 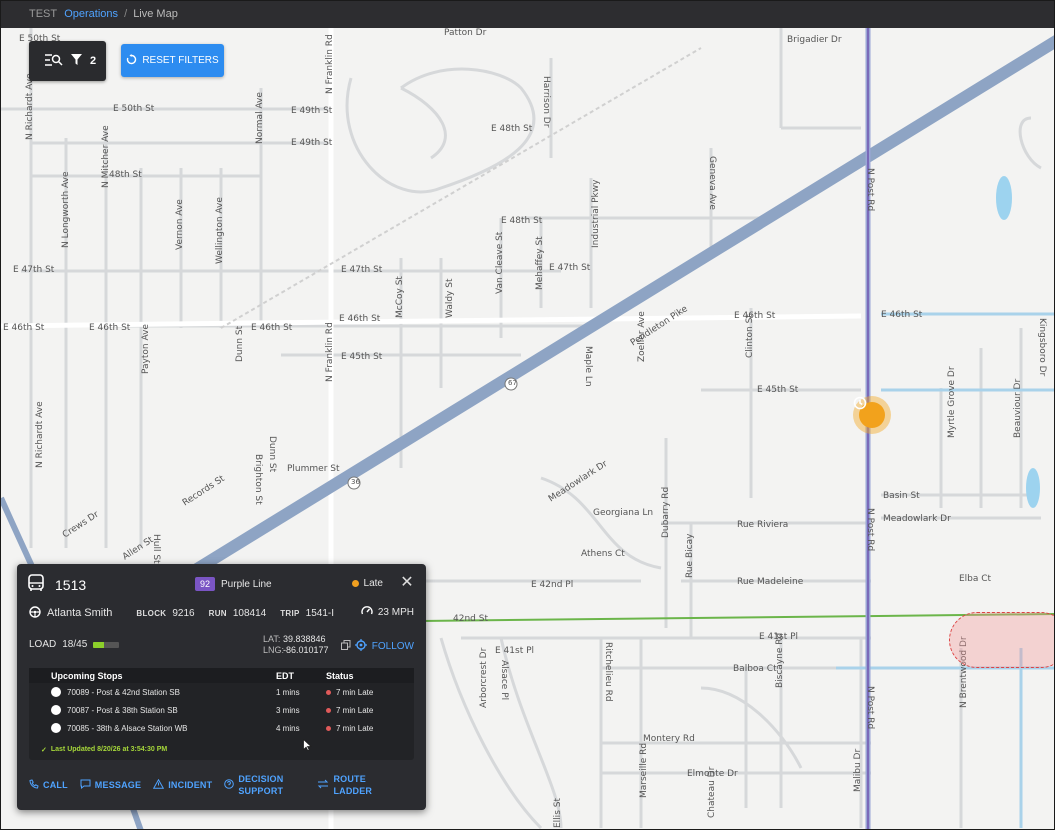 I want to click on breadcrumb-current-page: Live Map, so click(x=155, y=14).